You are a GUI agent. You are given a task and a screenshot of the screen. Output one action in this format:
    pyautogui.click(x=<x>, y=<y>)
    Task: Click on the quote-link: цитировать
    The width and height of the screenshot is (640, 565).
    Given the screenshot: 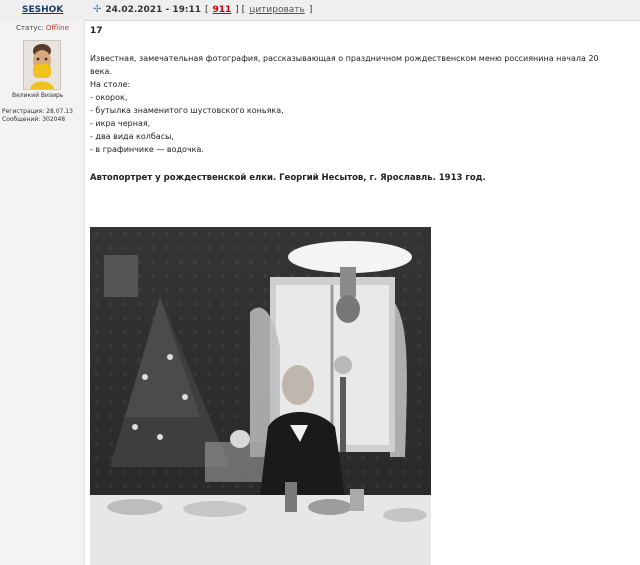 What is the action you would take?
    pyautogui.click(x=277, y=10)
    